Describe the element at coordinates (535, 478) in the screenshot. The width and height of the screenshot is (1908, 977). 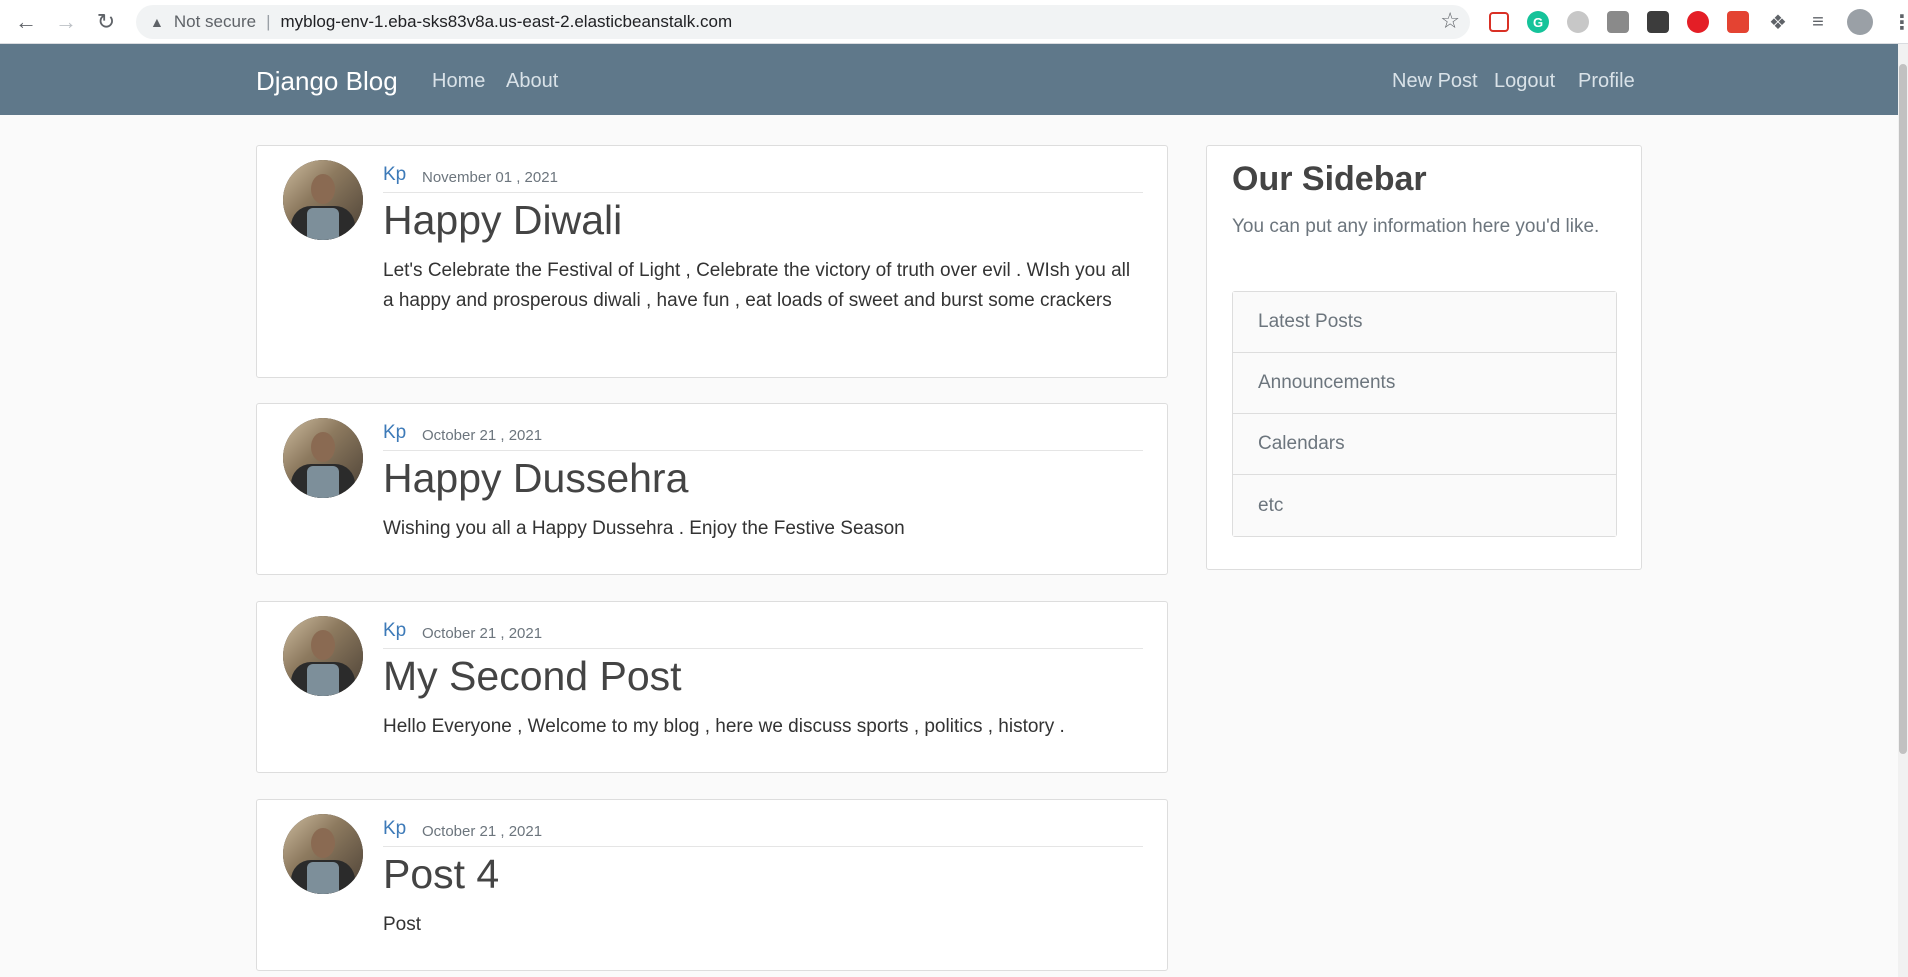
I see `post-title-link: Happy Dussehra` at that location.